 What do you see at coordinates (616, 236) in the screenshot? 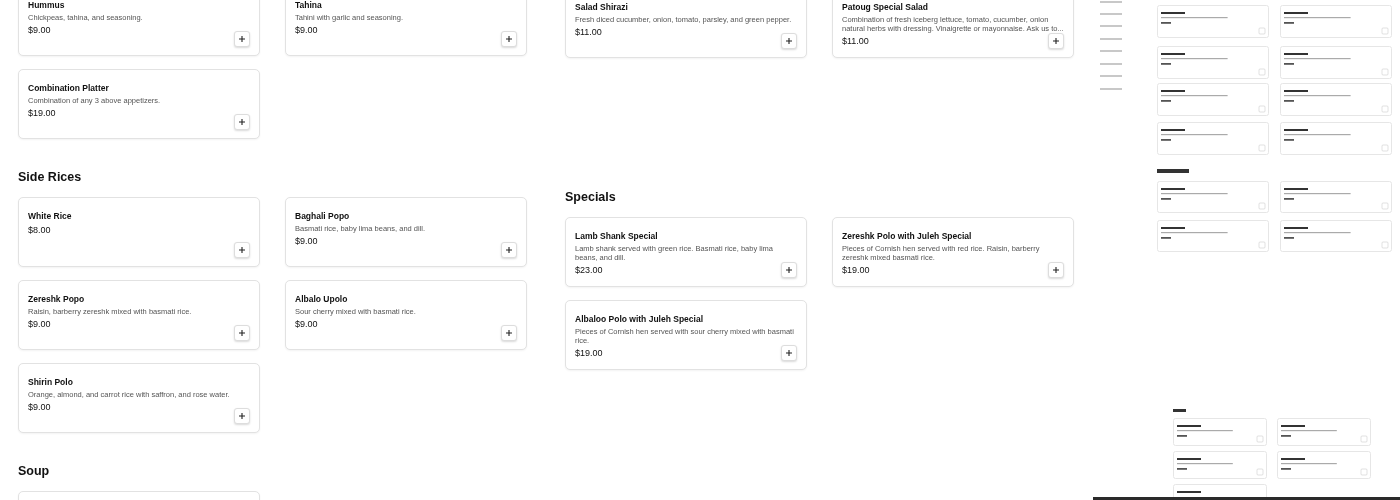
I see `item-name: Lamb Shank Special` at bounding box center [616, 236].